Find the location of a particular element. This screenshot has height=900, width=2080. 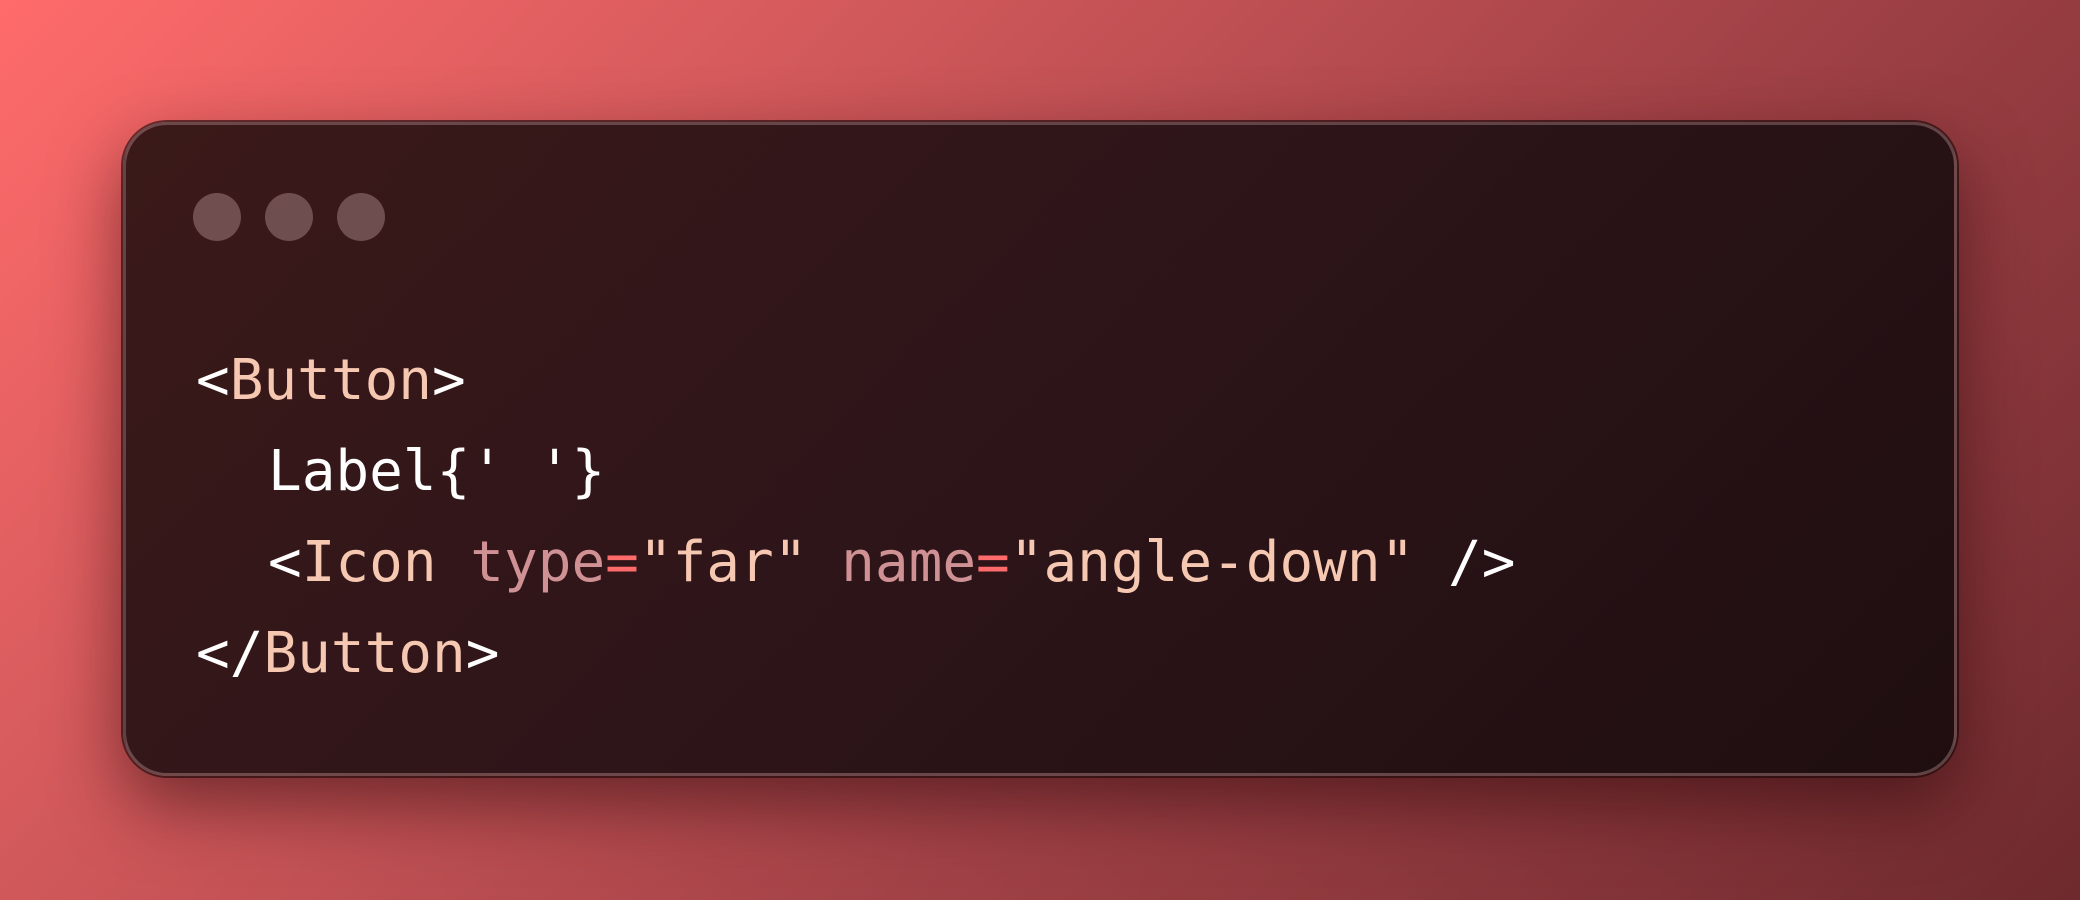

minimize-dot-icon is located at coordinates (289, 217).